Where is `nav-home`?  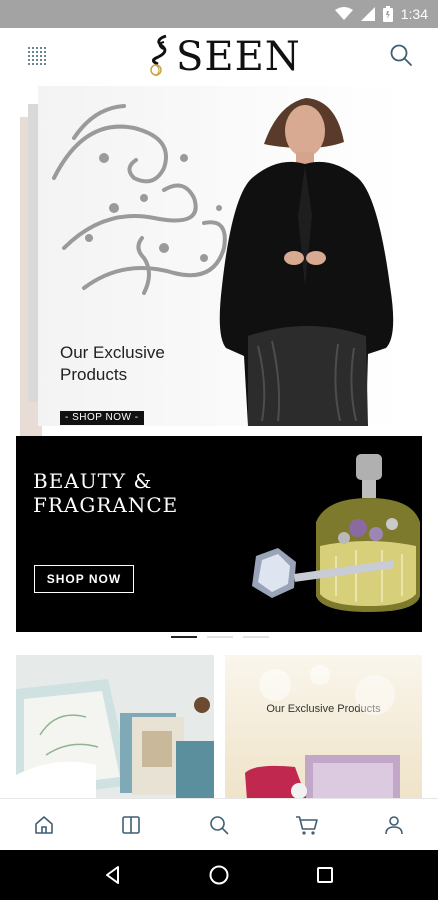
nav-home is located at coordinates (44, 825).